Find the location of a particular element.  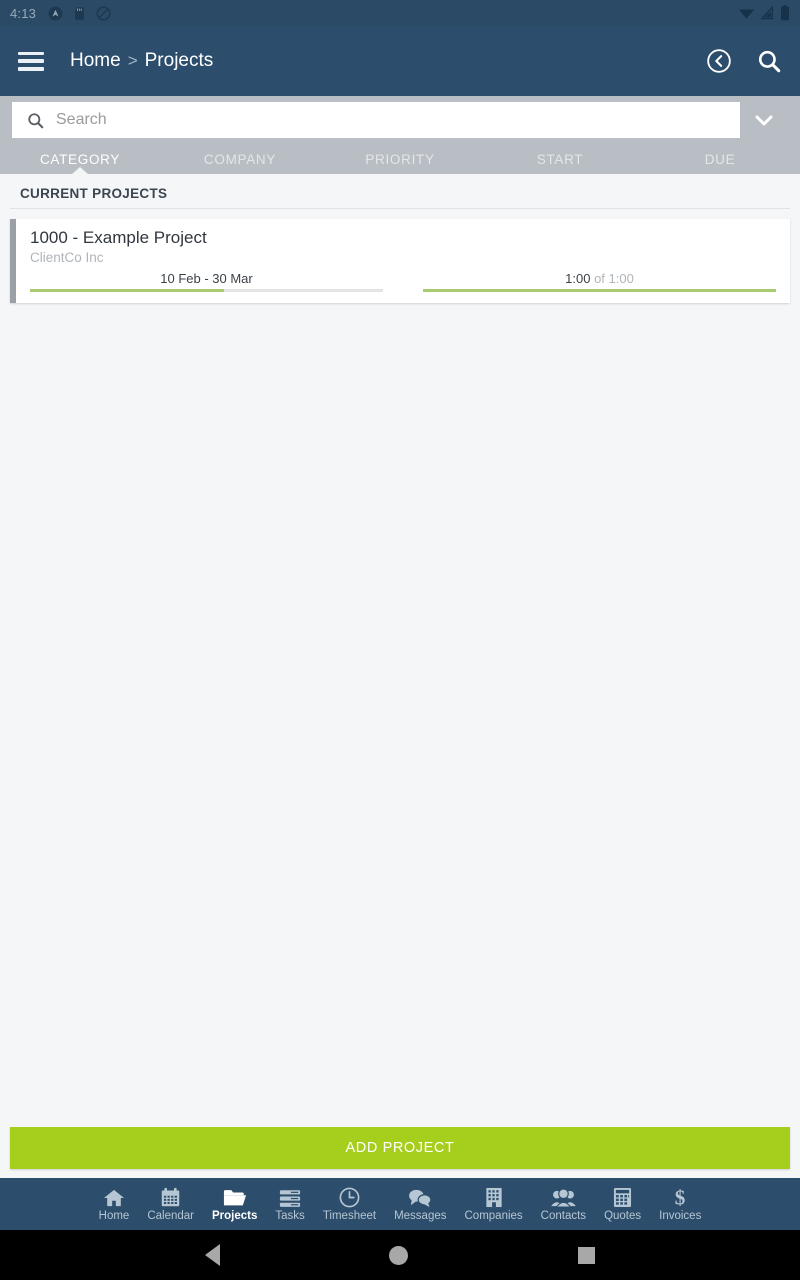

nav-label-messages: Messages is located at coordinates (420, 1216).